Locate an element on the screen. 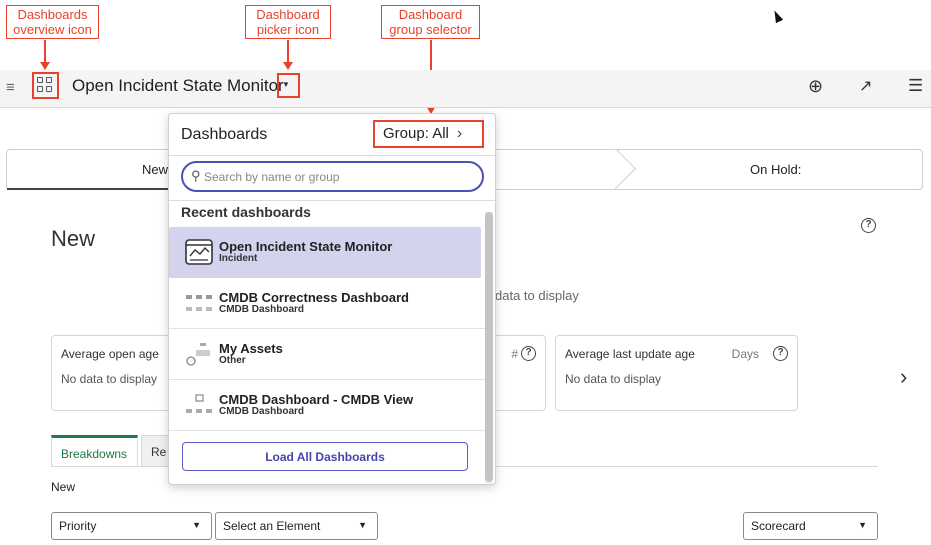 This screenshot has width=931, height=545. filter-settings-icon: ☰ is located at coordinates (915, 86).